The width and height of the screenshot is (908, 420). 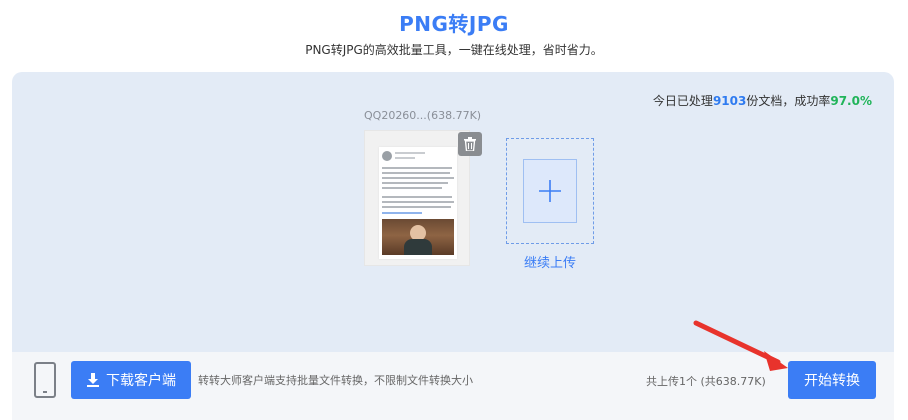 I want to click on client-promo-text: 转转大师客户端支持批量文件转换，不限制文件转换大小, so click(x=335, y=380).